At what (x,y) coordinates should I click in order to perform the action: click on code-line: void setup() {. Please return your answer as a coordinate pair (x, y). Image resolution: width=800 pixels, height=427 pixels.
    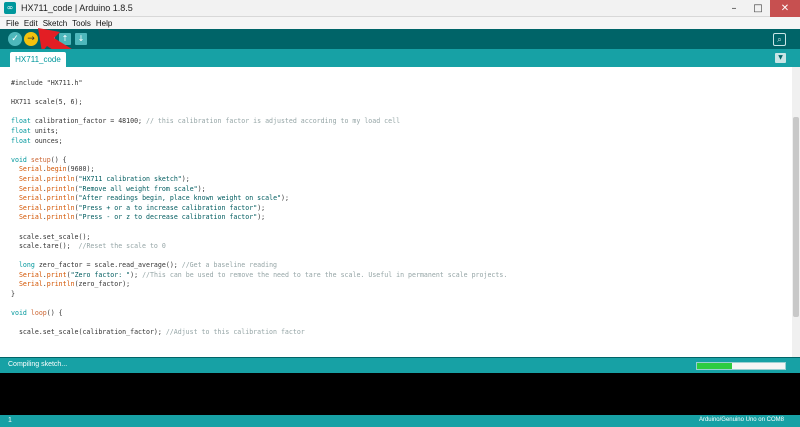
    Looking at the image, I should click on (259, 161).